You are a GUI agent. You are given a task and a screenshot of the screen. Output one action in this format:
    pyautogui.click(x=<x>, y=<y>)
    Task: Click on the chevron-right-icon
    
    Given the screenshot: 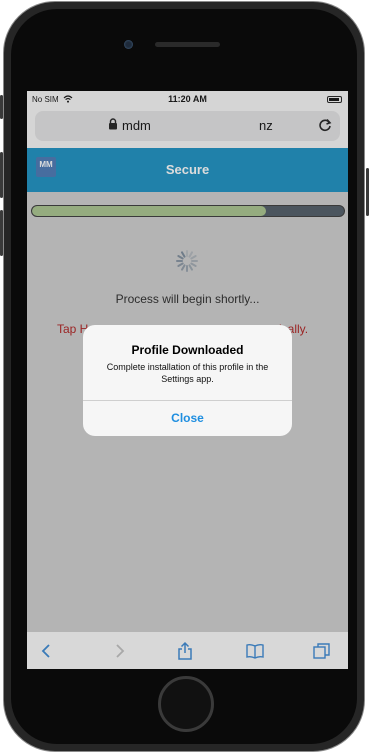 What is the action you would take?
    pyautogui.click(x=119, y=651)
    